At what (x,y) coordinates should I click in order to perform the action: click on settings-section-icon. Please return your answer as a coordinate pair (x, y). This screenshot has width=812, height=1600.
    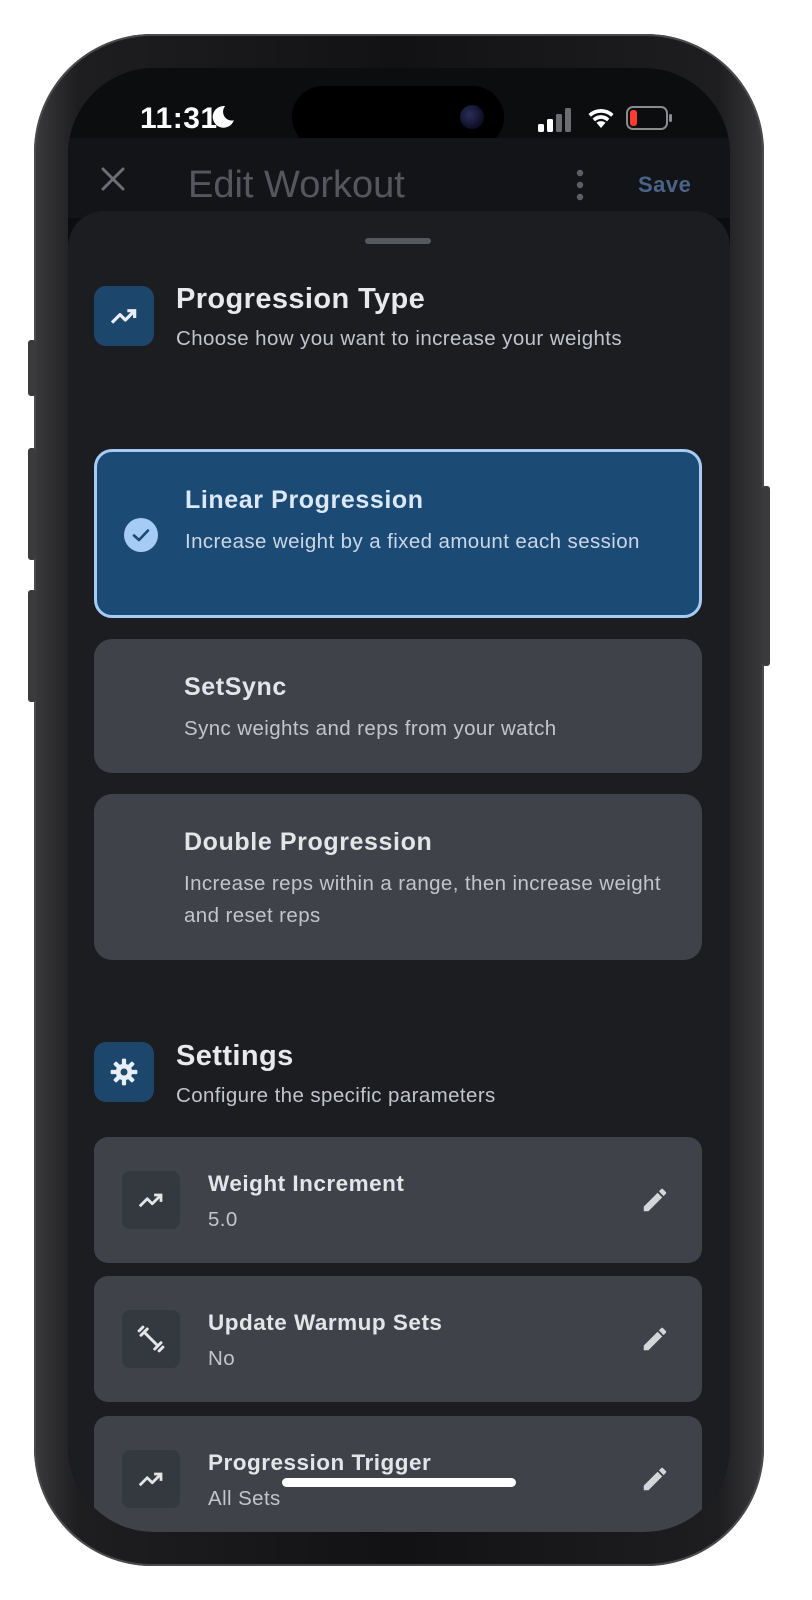
    Looking at the image, I should click on (124, 1072).